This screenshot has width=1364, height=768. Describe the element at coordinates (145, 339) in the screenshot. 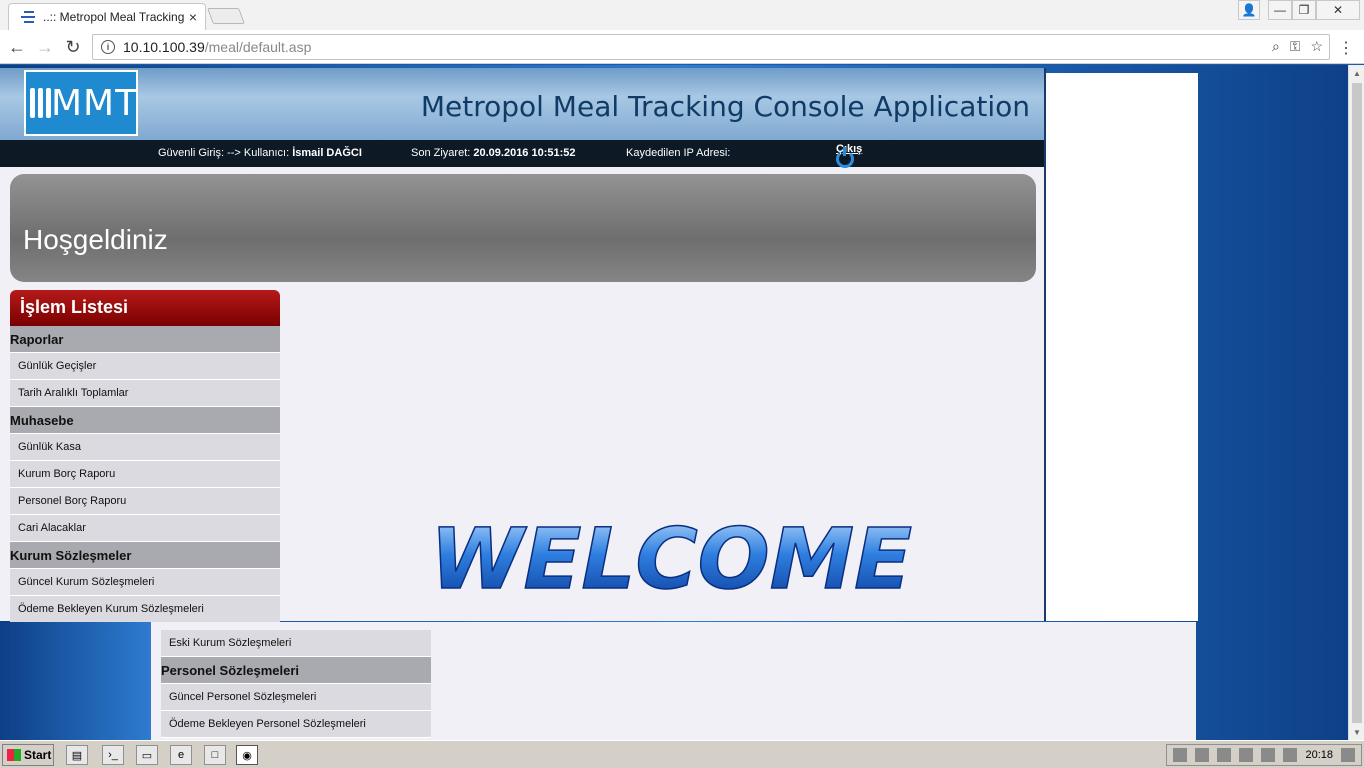

I see `section-raporlar: Raporlar` at that location.